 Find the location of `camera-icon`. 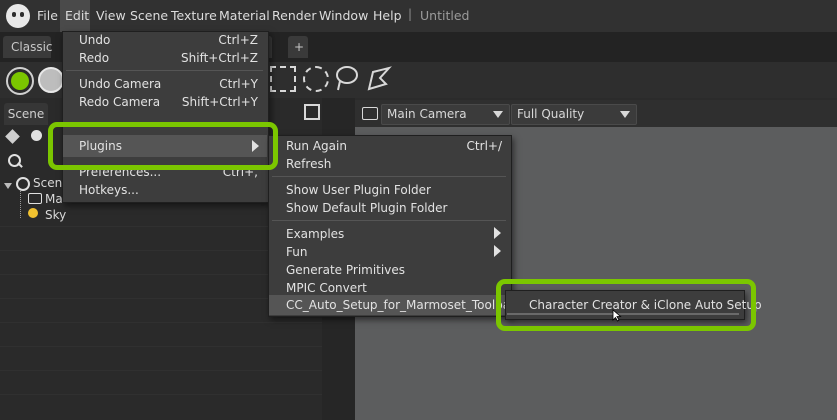

camera-icon is located at coordinates (35, 198).